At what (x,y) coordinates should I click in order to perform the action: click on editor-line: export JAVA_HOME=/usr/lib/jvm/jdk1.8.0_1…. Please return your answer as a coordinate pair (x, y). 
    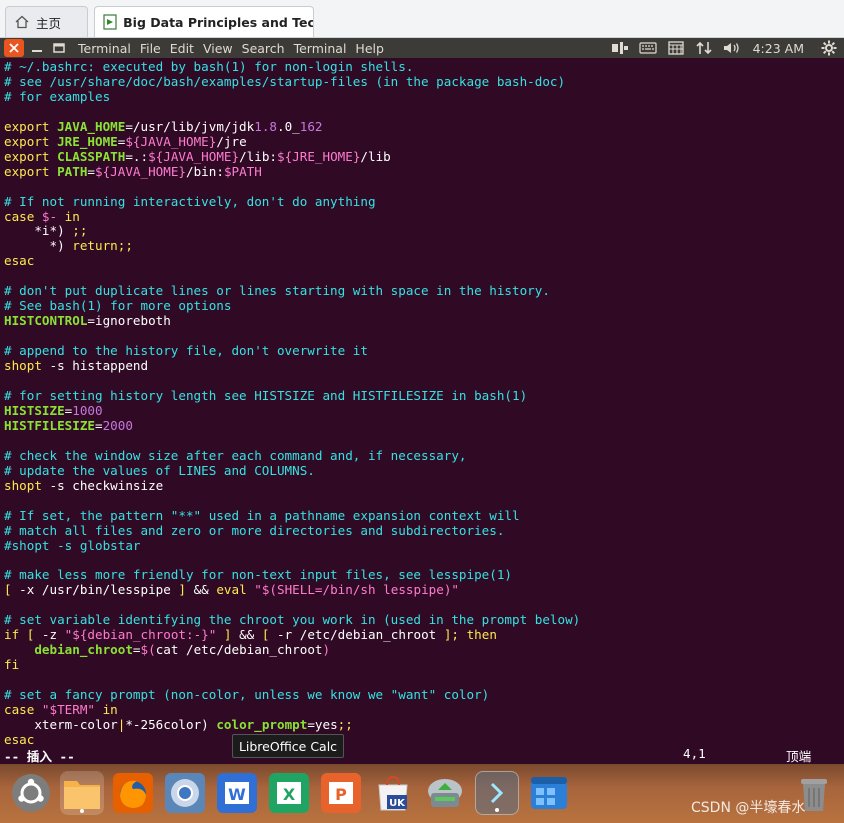
    Looking at the image, I should click on (163, 126).